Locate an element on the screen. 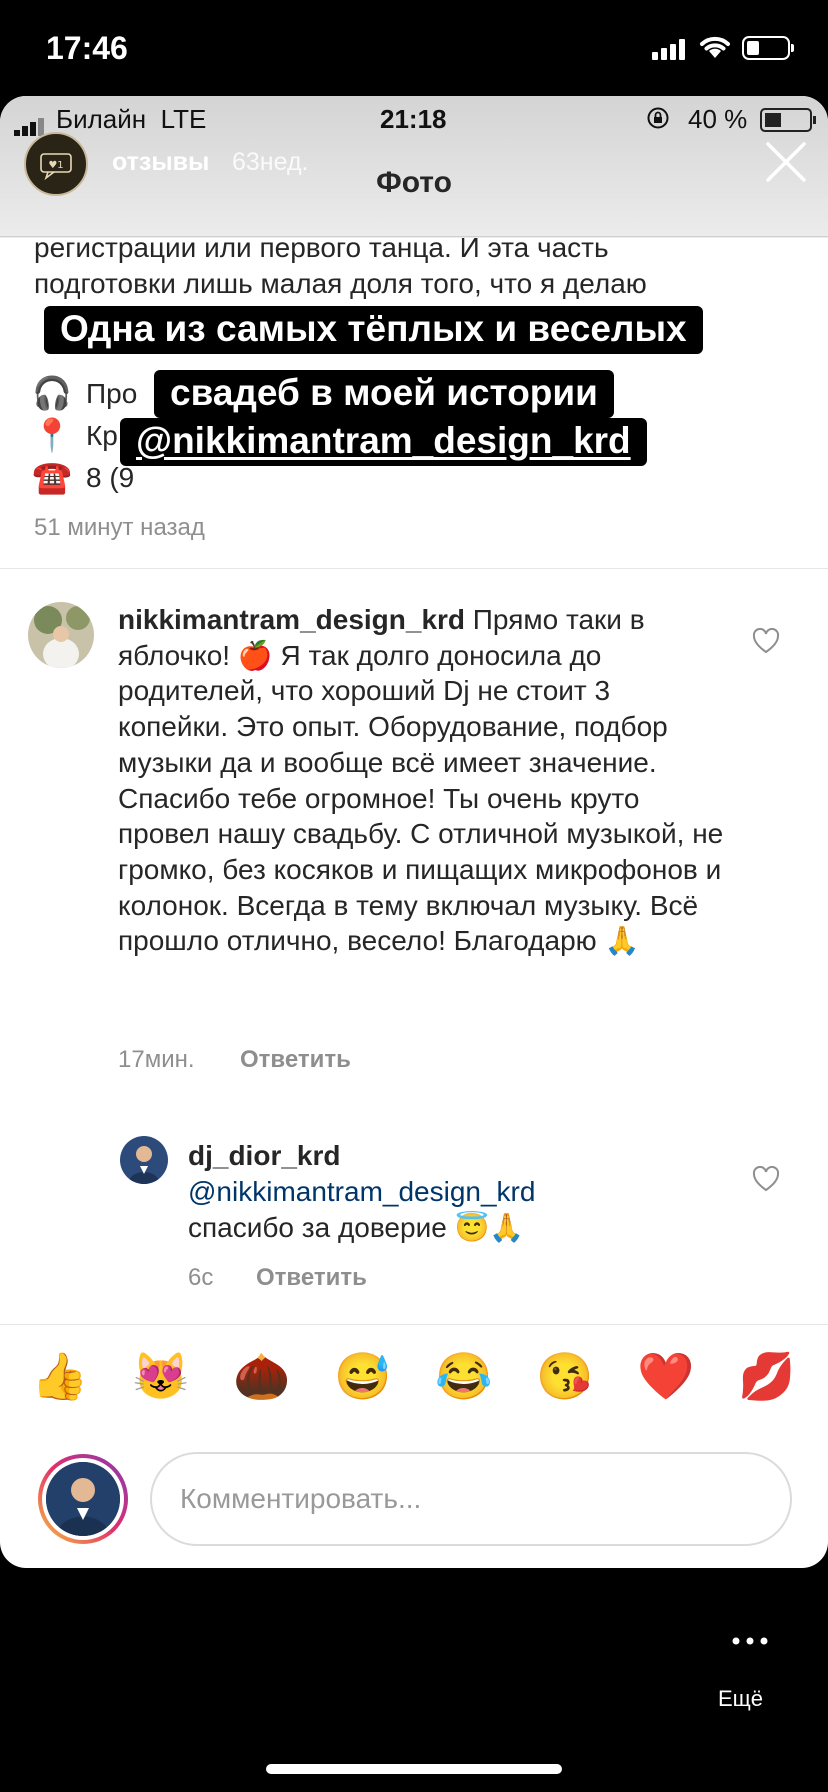 This screenshot has height=1792, width=828. carrier-label: Билайн LTE is located at coordinates (131, 119).